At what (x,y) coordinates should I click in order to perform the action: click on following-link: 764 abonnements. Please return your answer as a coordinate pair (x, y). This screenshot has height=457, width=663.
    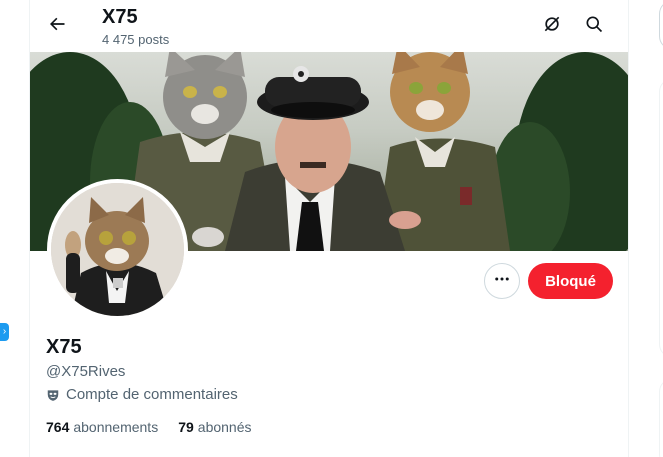
    Looking at the image, I should click on (102, 427).